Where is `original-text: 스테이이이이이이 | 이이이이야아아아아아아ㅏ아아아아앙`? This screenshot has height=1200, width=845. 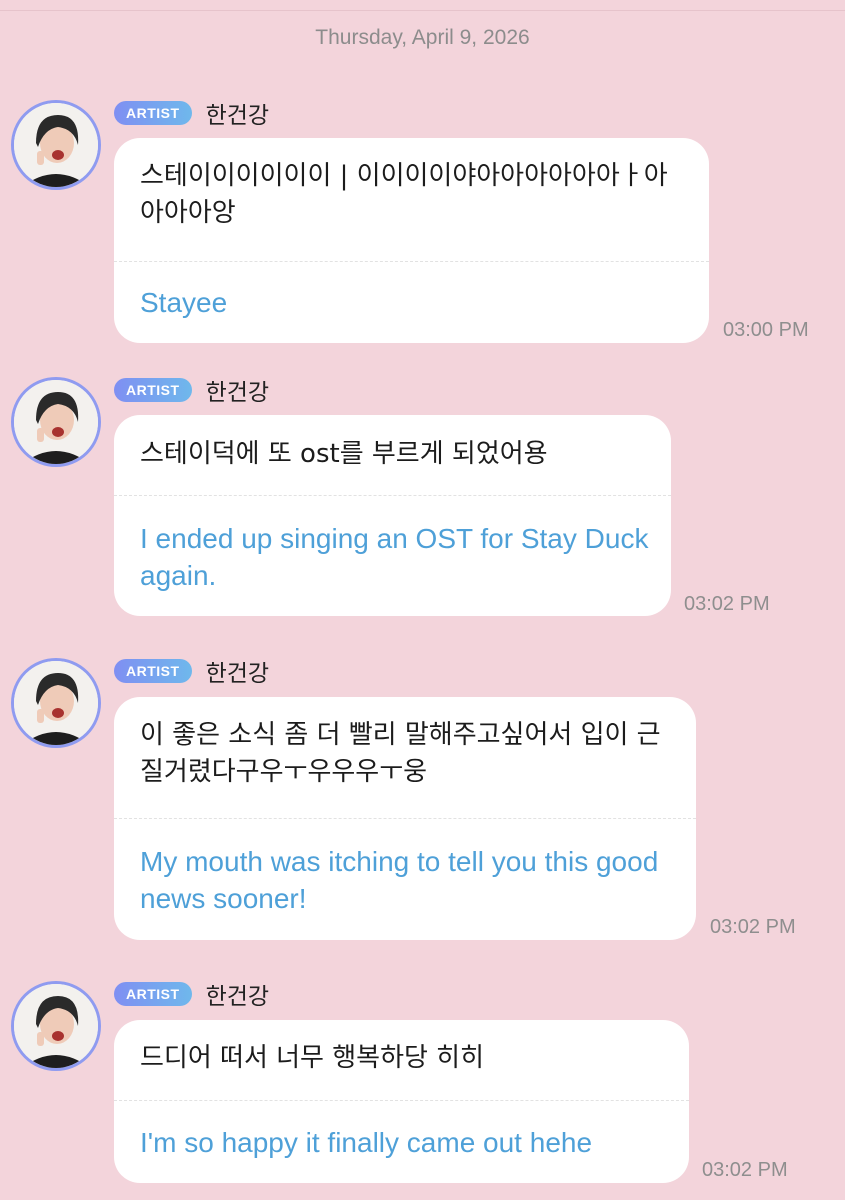
original-text: 스테이이이이이이 | 이이이이야아아아아아아ㅏ아아아아앙 is located at coordinates (404, 194).